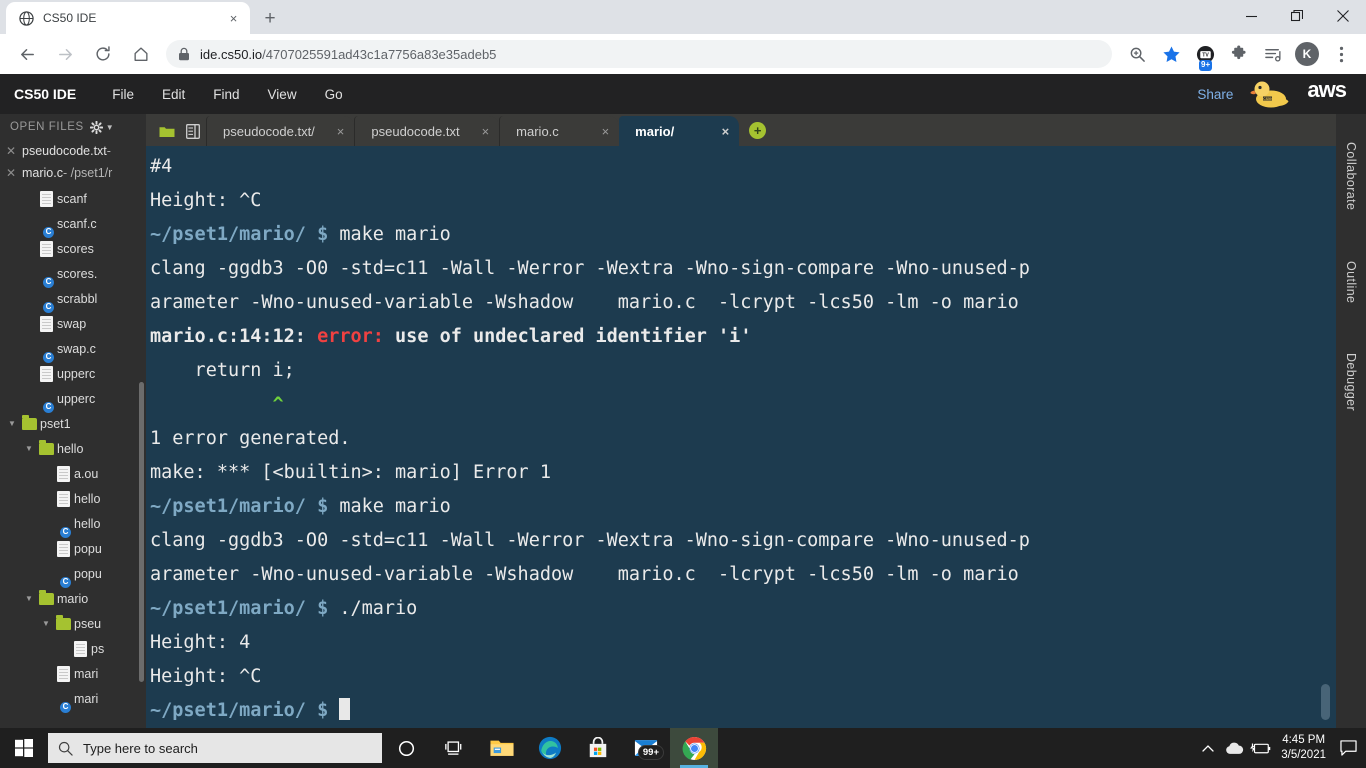 This screenshot has height=768, width=1366. What do you see at coordinates (161, 166) in the screenshot?
I see `terminal-line: #4` at bounding box center [161, 166].